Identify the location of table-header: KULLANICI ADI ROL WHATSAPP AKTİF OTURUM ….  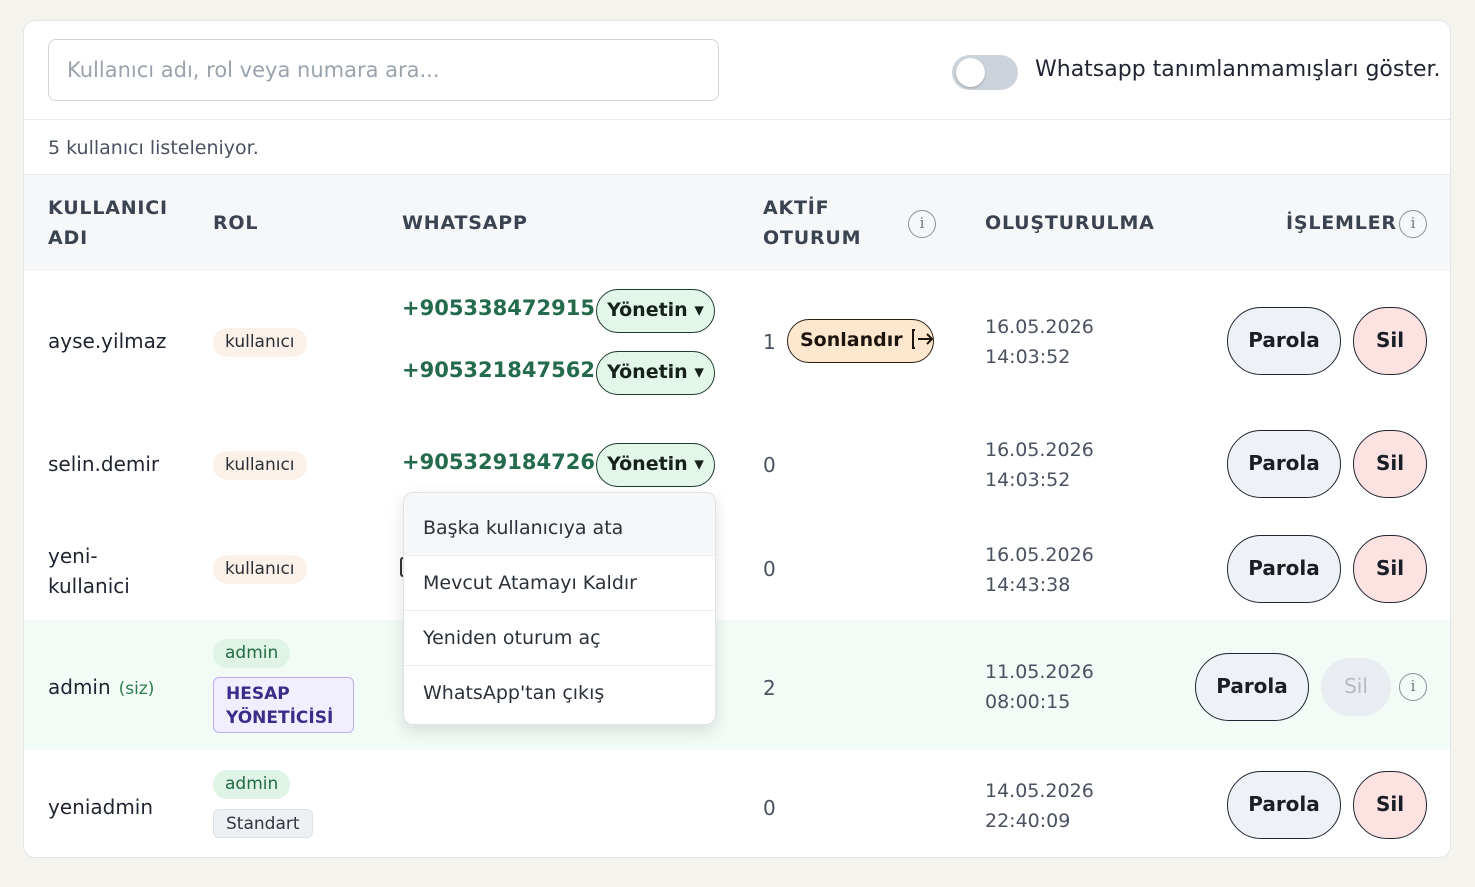
(737, 222).